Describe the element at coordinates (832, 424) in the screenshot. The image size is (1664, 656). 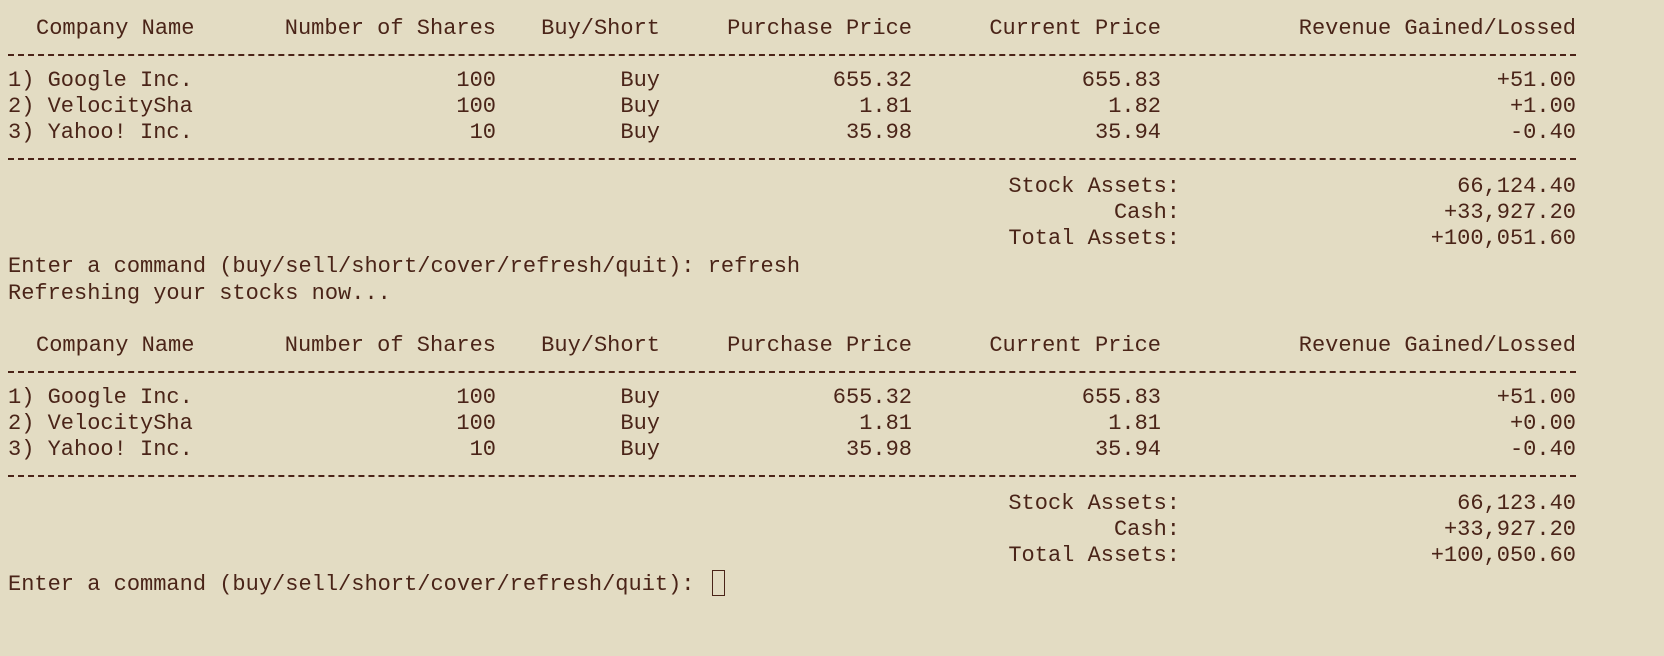
I see `table-row: 2) VelocitySha 100 Buy 1.81 1.81 +0.00` at that location.